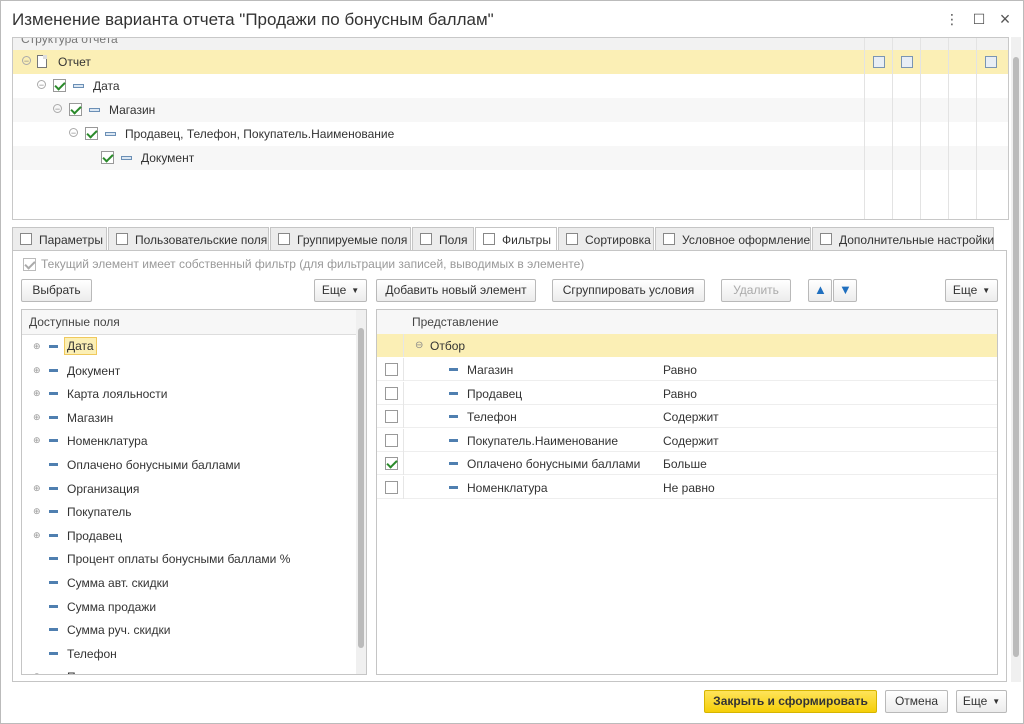 This screenshot has height=724, width=1024. Describe the element at coordinates (189, 582) in the screenshot. I see `list-item: Сумма авт. скидки` at that location.